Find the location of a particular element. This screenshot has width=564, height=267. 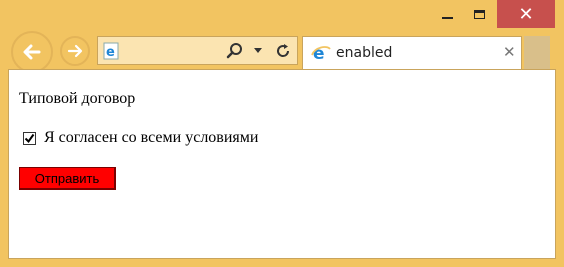

maximize-icon is located at coordinates (479, 14).